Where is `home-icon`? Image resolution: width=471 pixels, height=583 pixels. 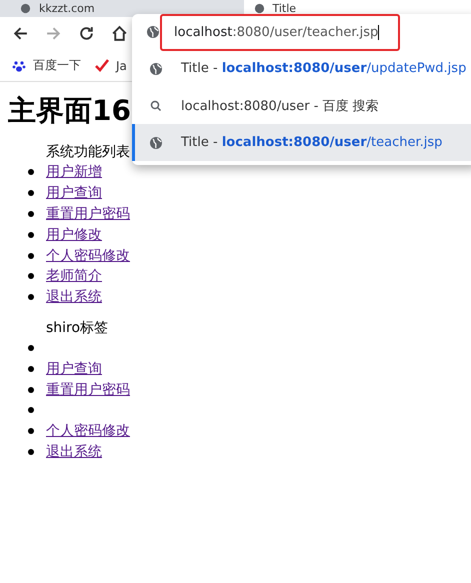 home-icon is located at coordinates (119, 33).